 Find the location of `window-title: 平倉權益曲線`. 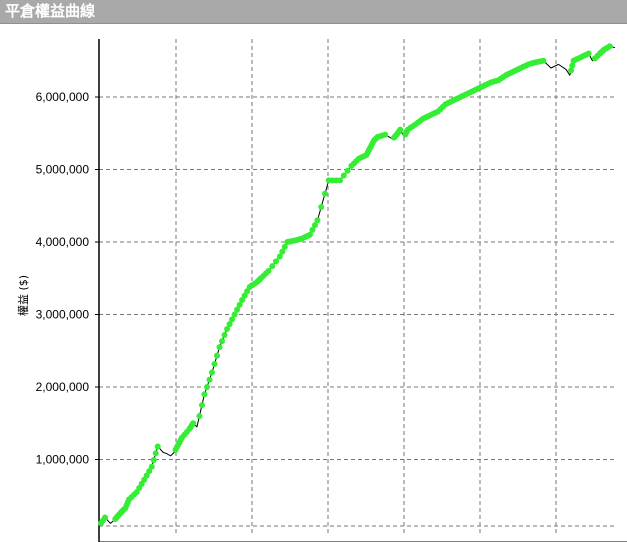

window-title: 平倉權益曲線 is located at coordinates (50, 11).